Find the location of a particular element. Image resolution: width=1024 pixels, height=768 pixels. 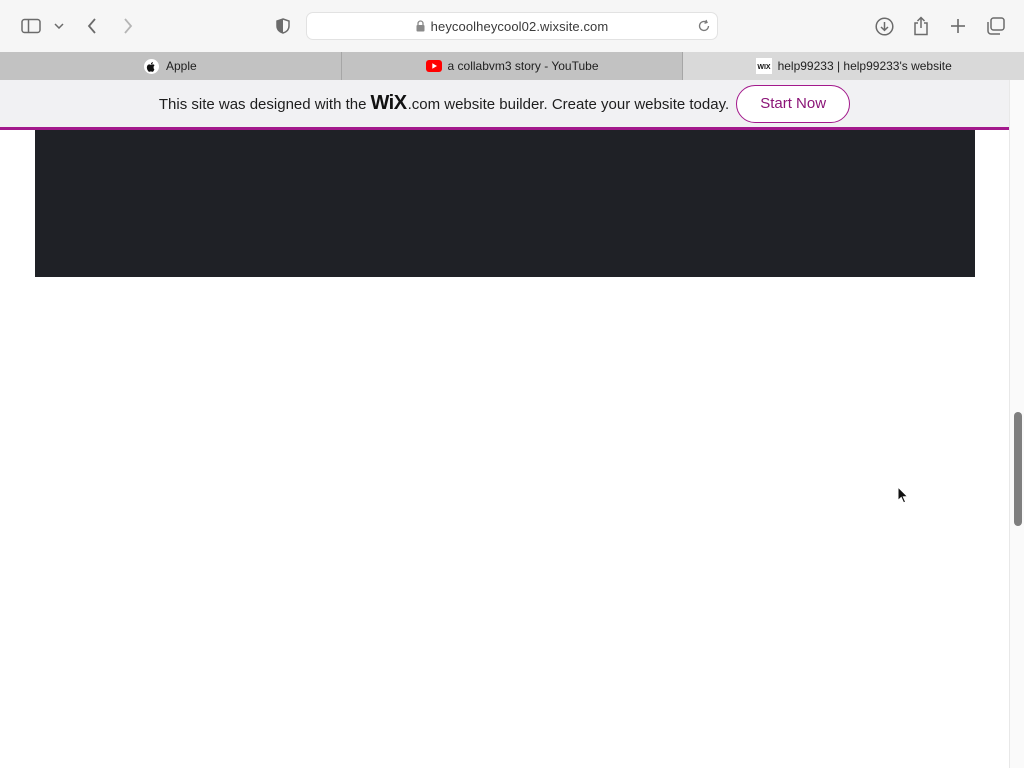

tab-label: Apple is located at coordinates (181, 66).